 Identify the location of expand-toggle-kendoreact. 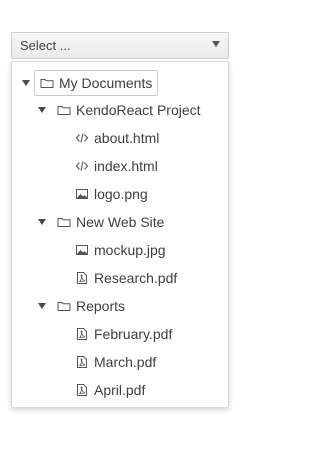
(42, 110).